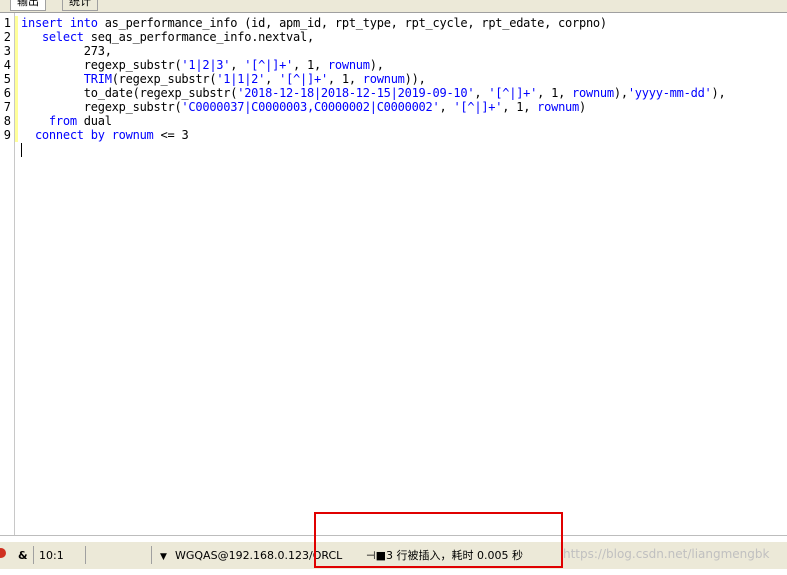 The width and height of the screenshot is (787, 575). What do you see at coordinates (7, 37) in the screenshot?
I see `line-number: 2` at bounding box center [7, 37].